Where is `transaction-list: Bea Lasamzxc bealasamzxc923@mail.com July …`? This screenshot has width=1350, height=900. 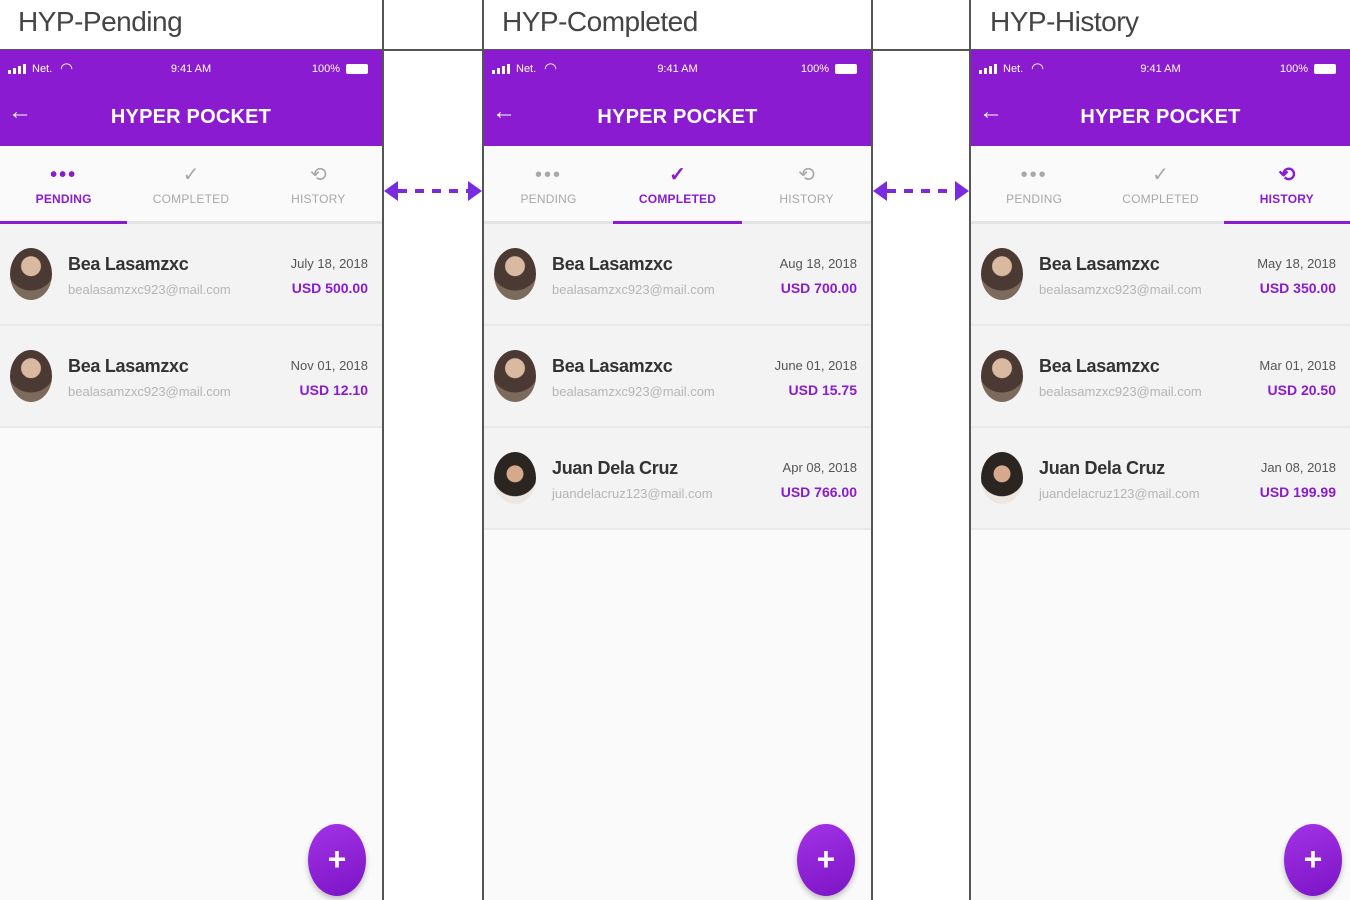
transaction-list: Bea Lasamzxc bealasamzxc923@mail.com July … is located at coordinates (191, 326).